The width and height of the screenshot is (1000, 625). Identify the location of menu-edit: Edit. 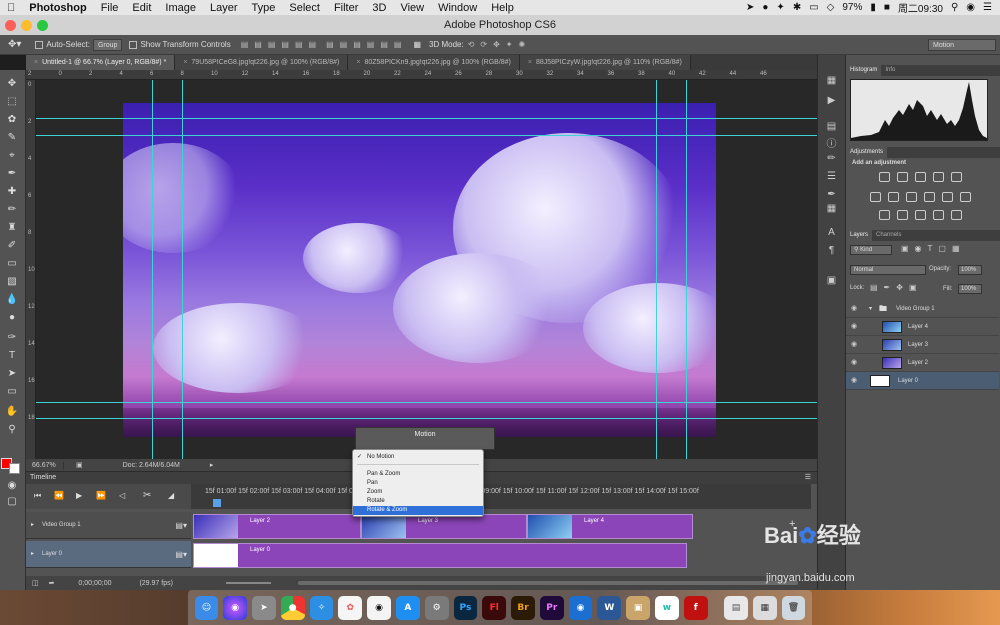
(141, 8).